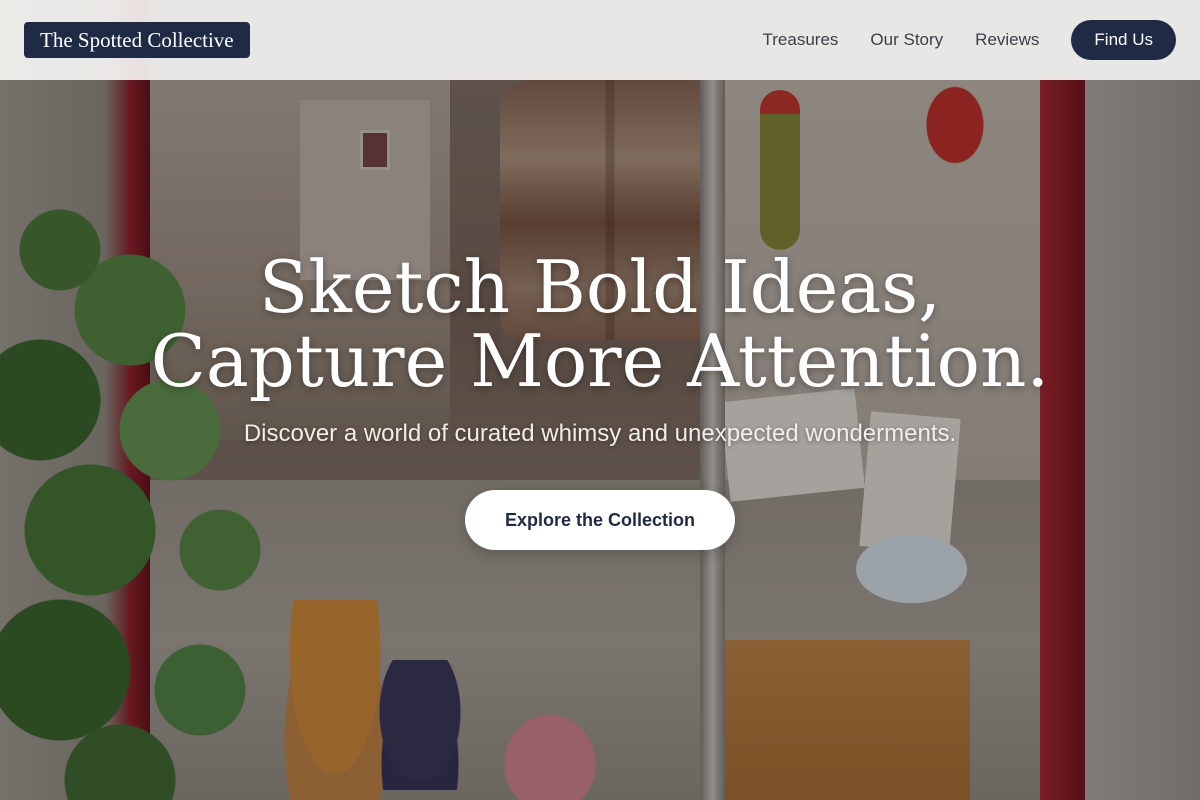 The height and width of the screenshot is (800, 1200). What do you see at coordinates (801, 40) in the screenshot?
I see `nav-treasures: Treasures` at bounding box center [801, 40].